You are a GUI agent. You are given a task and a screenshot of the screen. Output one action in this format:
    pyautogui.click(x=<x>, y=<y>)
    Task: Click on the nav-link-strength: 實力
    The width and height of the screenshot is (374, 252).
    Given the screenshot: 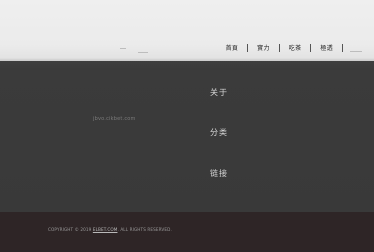 What is the action you would take?
    pyautogui.click(x=263, y=47)
    